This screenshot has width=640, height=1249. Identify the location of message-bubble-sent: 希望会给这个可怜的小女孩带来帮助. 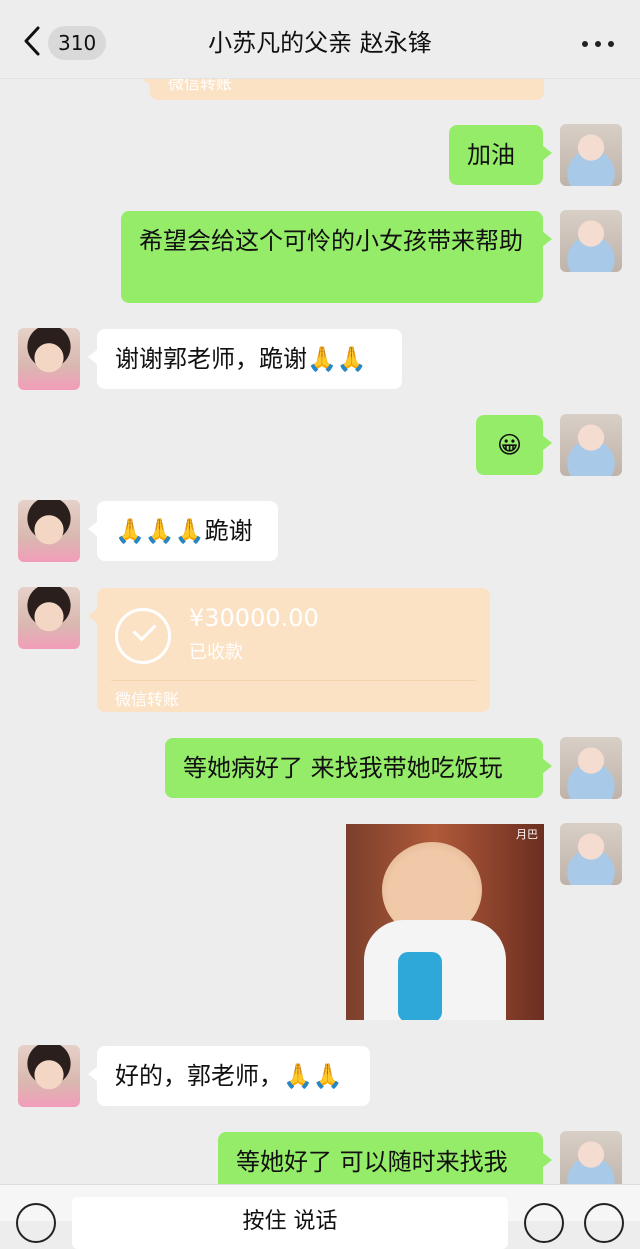
(336, 257).